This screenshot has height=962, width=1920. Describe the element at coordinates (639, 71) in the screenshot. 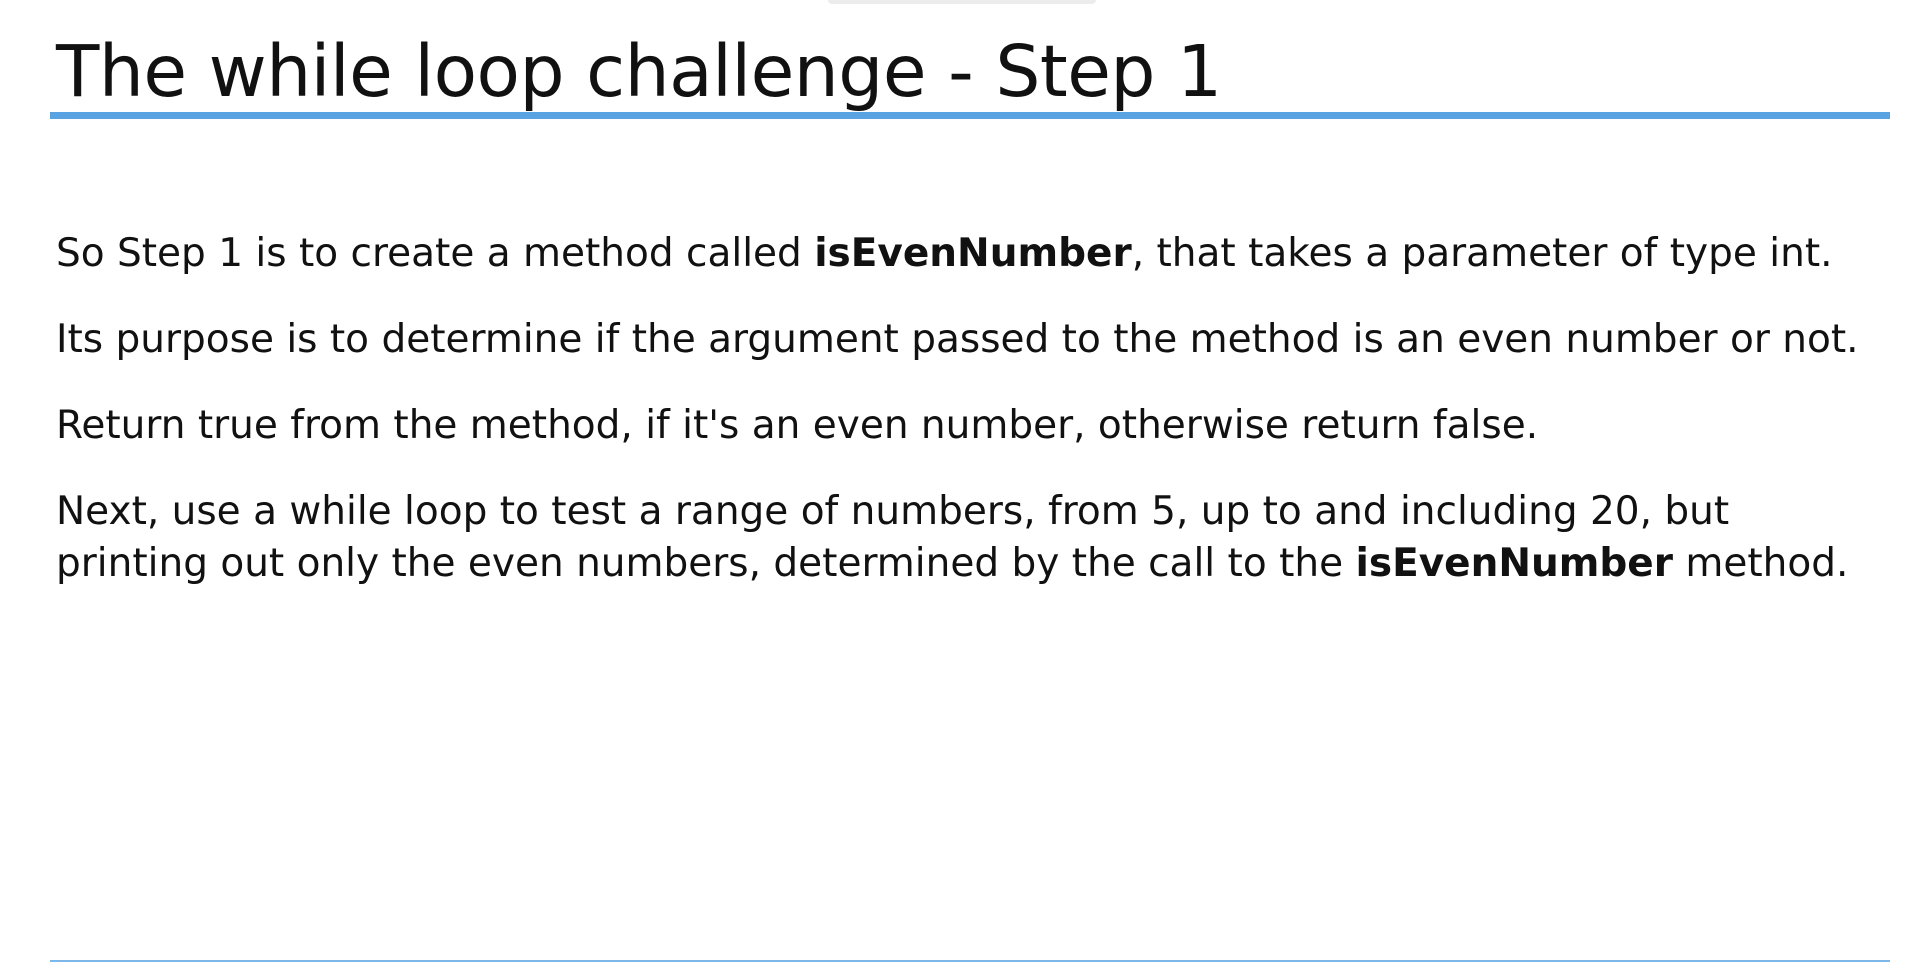

I see `slide-title: The while loop challenge - Step 1` at that location.